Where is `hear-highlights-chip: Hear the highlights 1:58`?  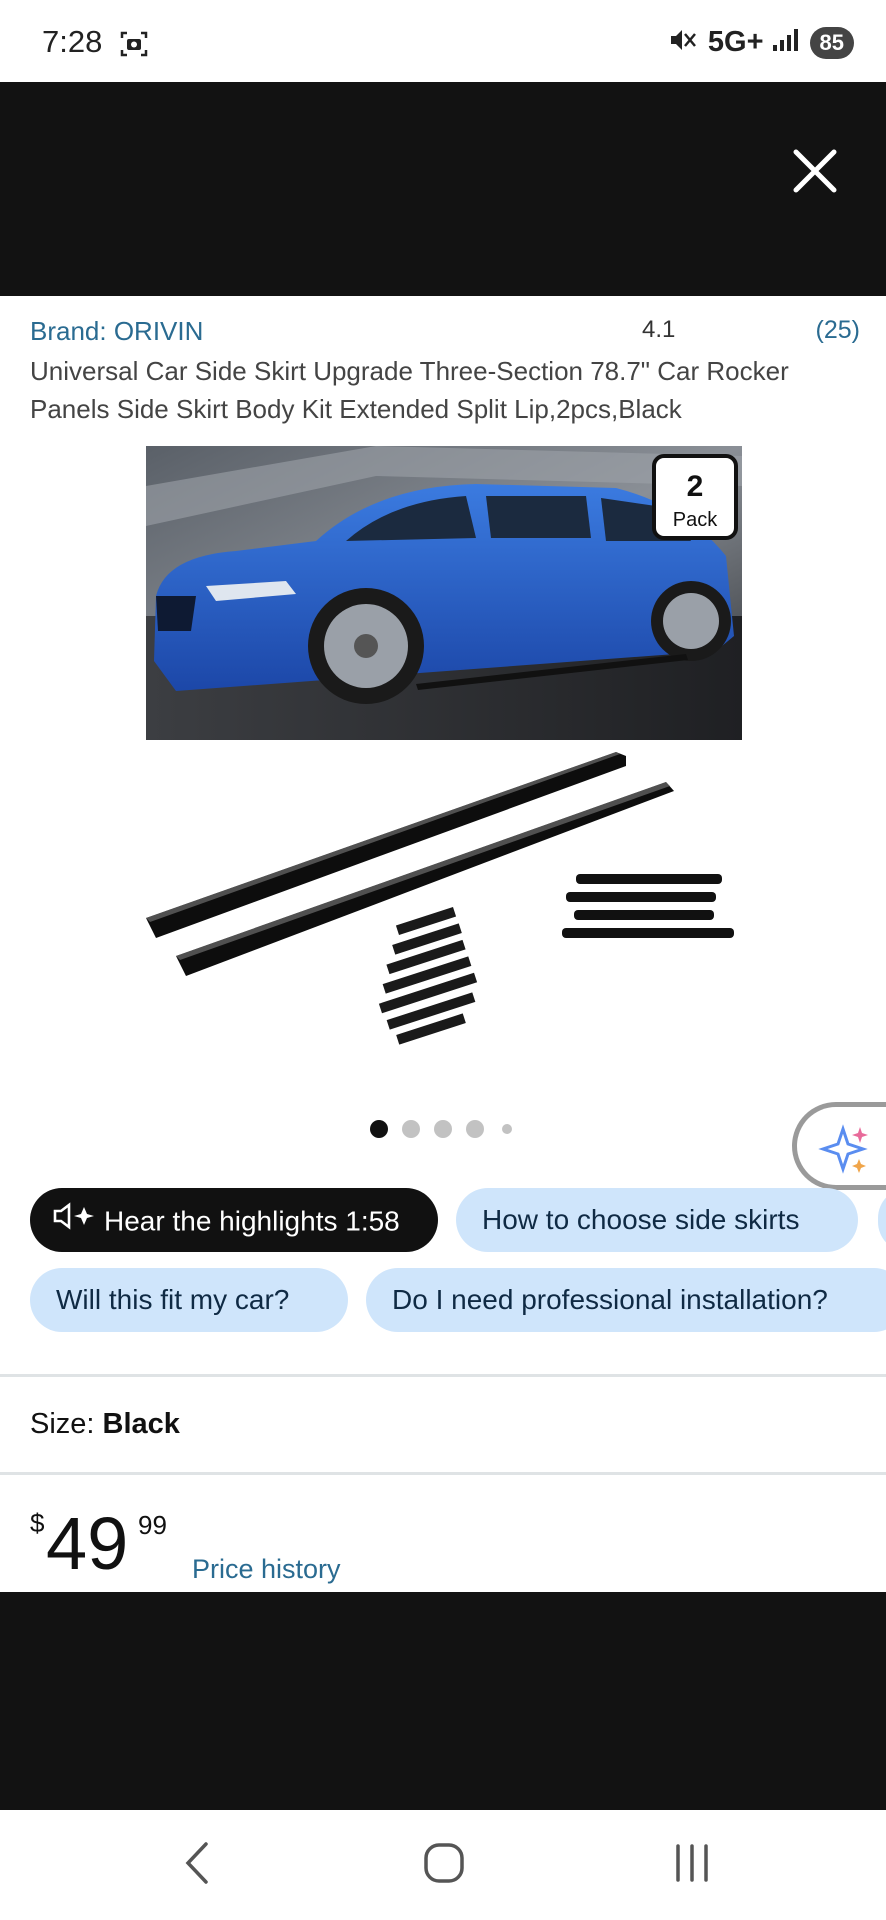 hear-highlights-chip: Hear the highlights 1:58 is located at coordinates (234, 1220).